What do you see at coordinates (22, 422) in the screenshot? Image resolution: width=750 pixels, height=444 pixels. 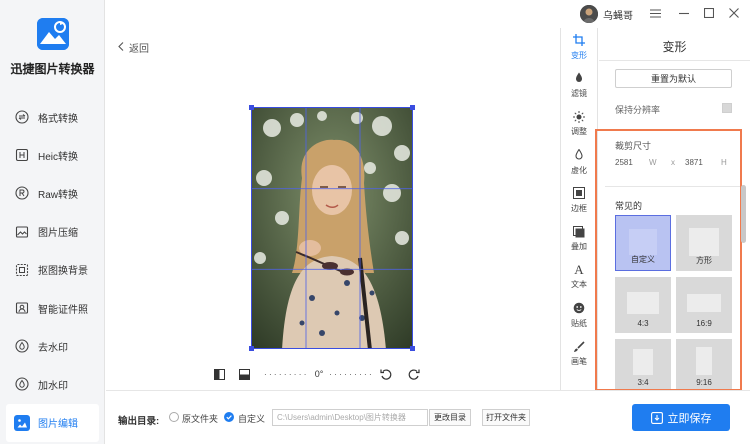 I see `image-edit-icon` at bounding box center [22, 422].